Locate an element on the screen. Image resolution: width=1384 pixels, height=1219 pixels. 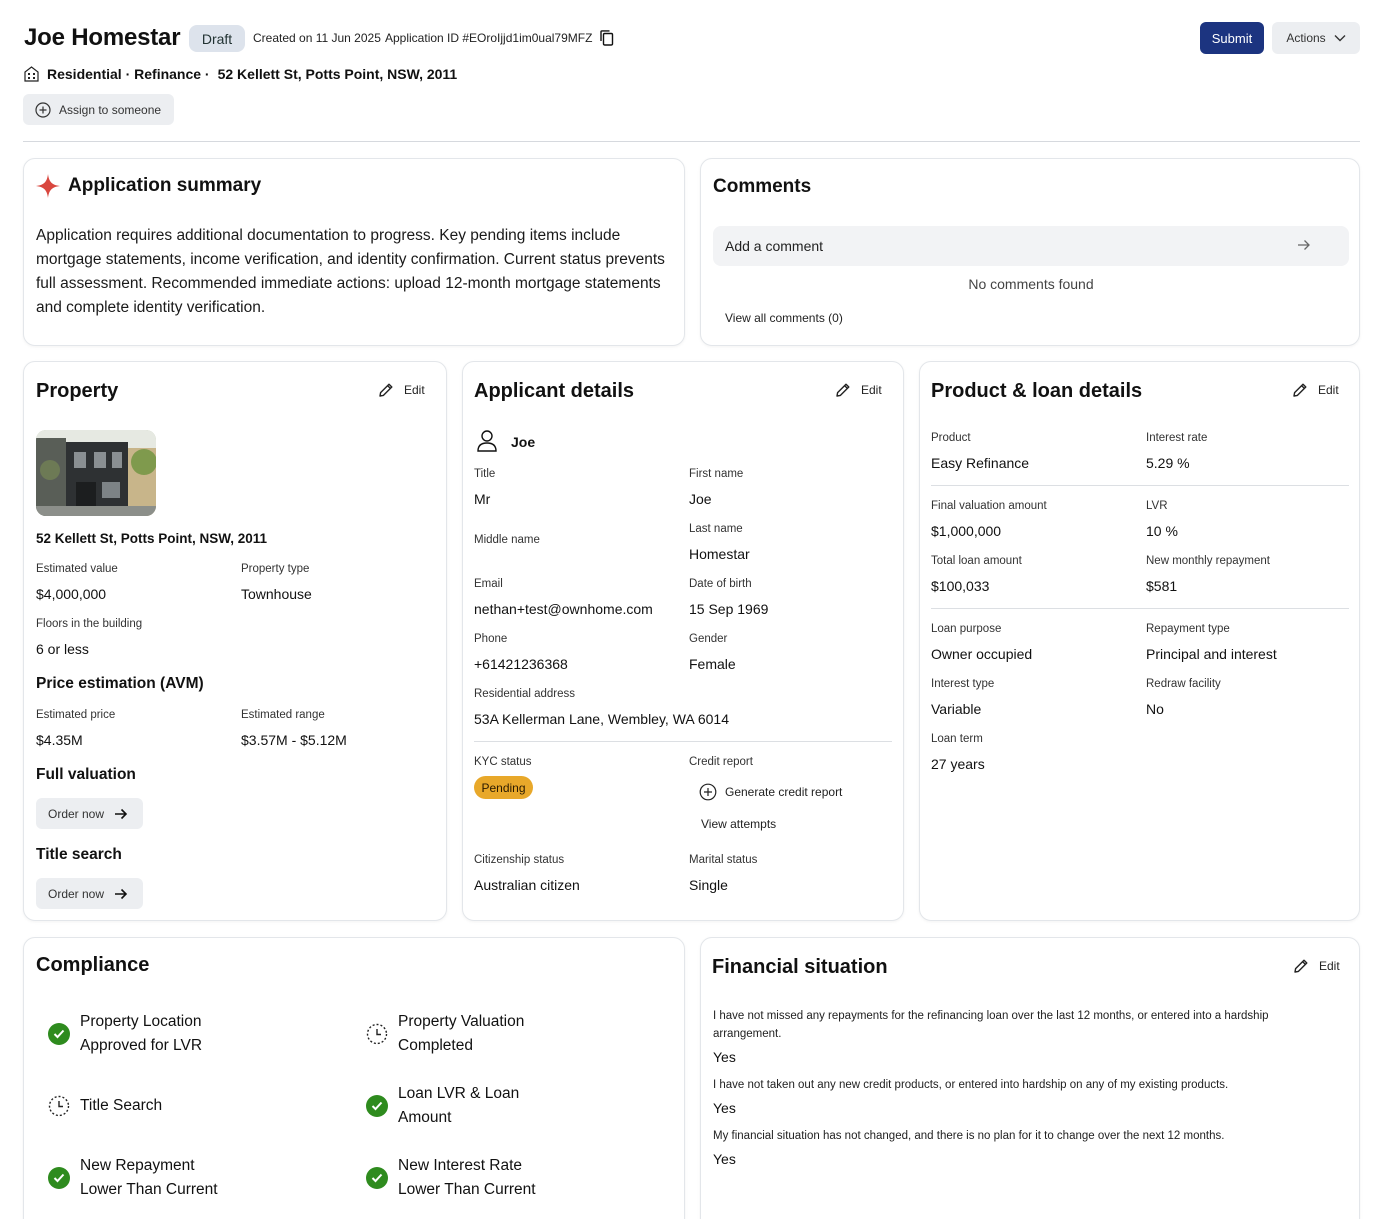
compliance-item-line1: Loan LVR & Loan is located at coordinates (459, 1093).